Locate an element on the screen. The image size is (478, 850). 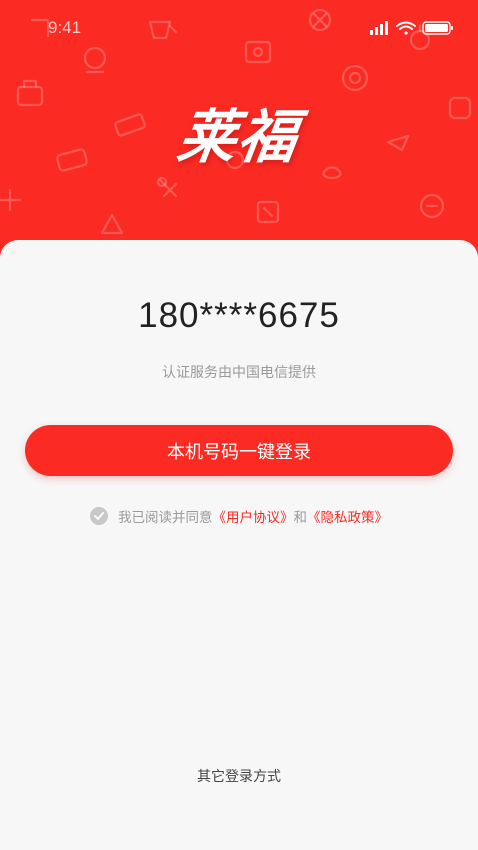
agreement-and: 和 is located at coordinates (300, 518).